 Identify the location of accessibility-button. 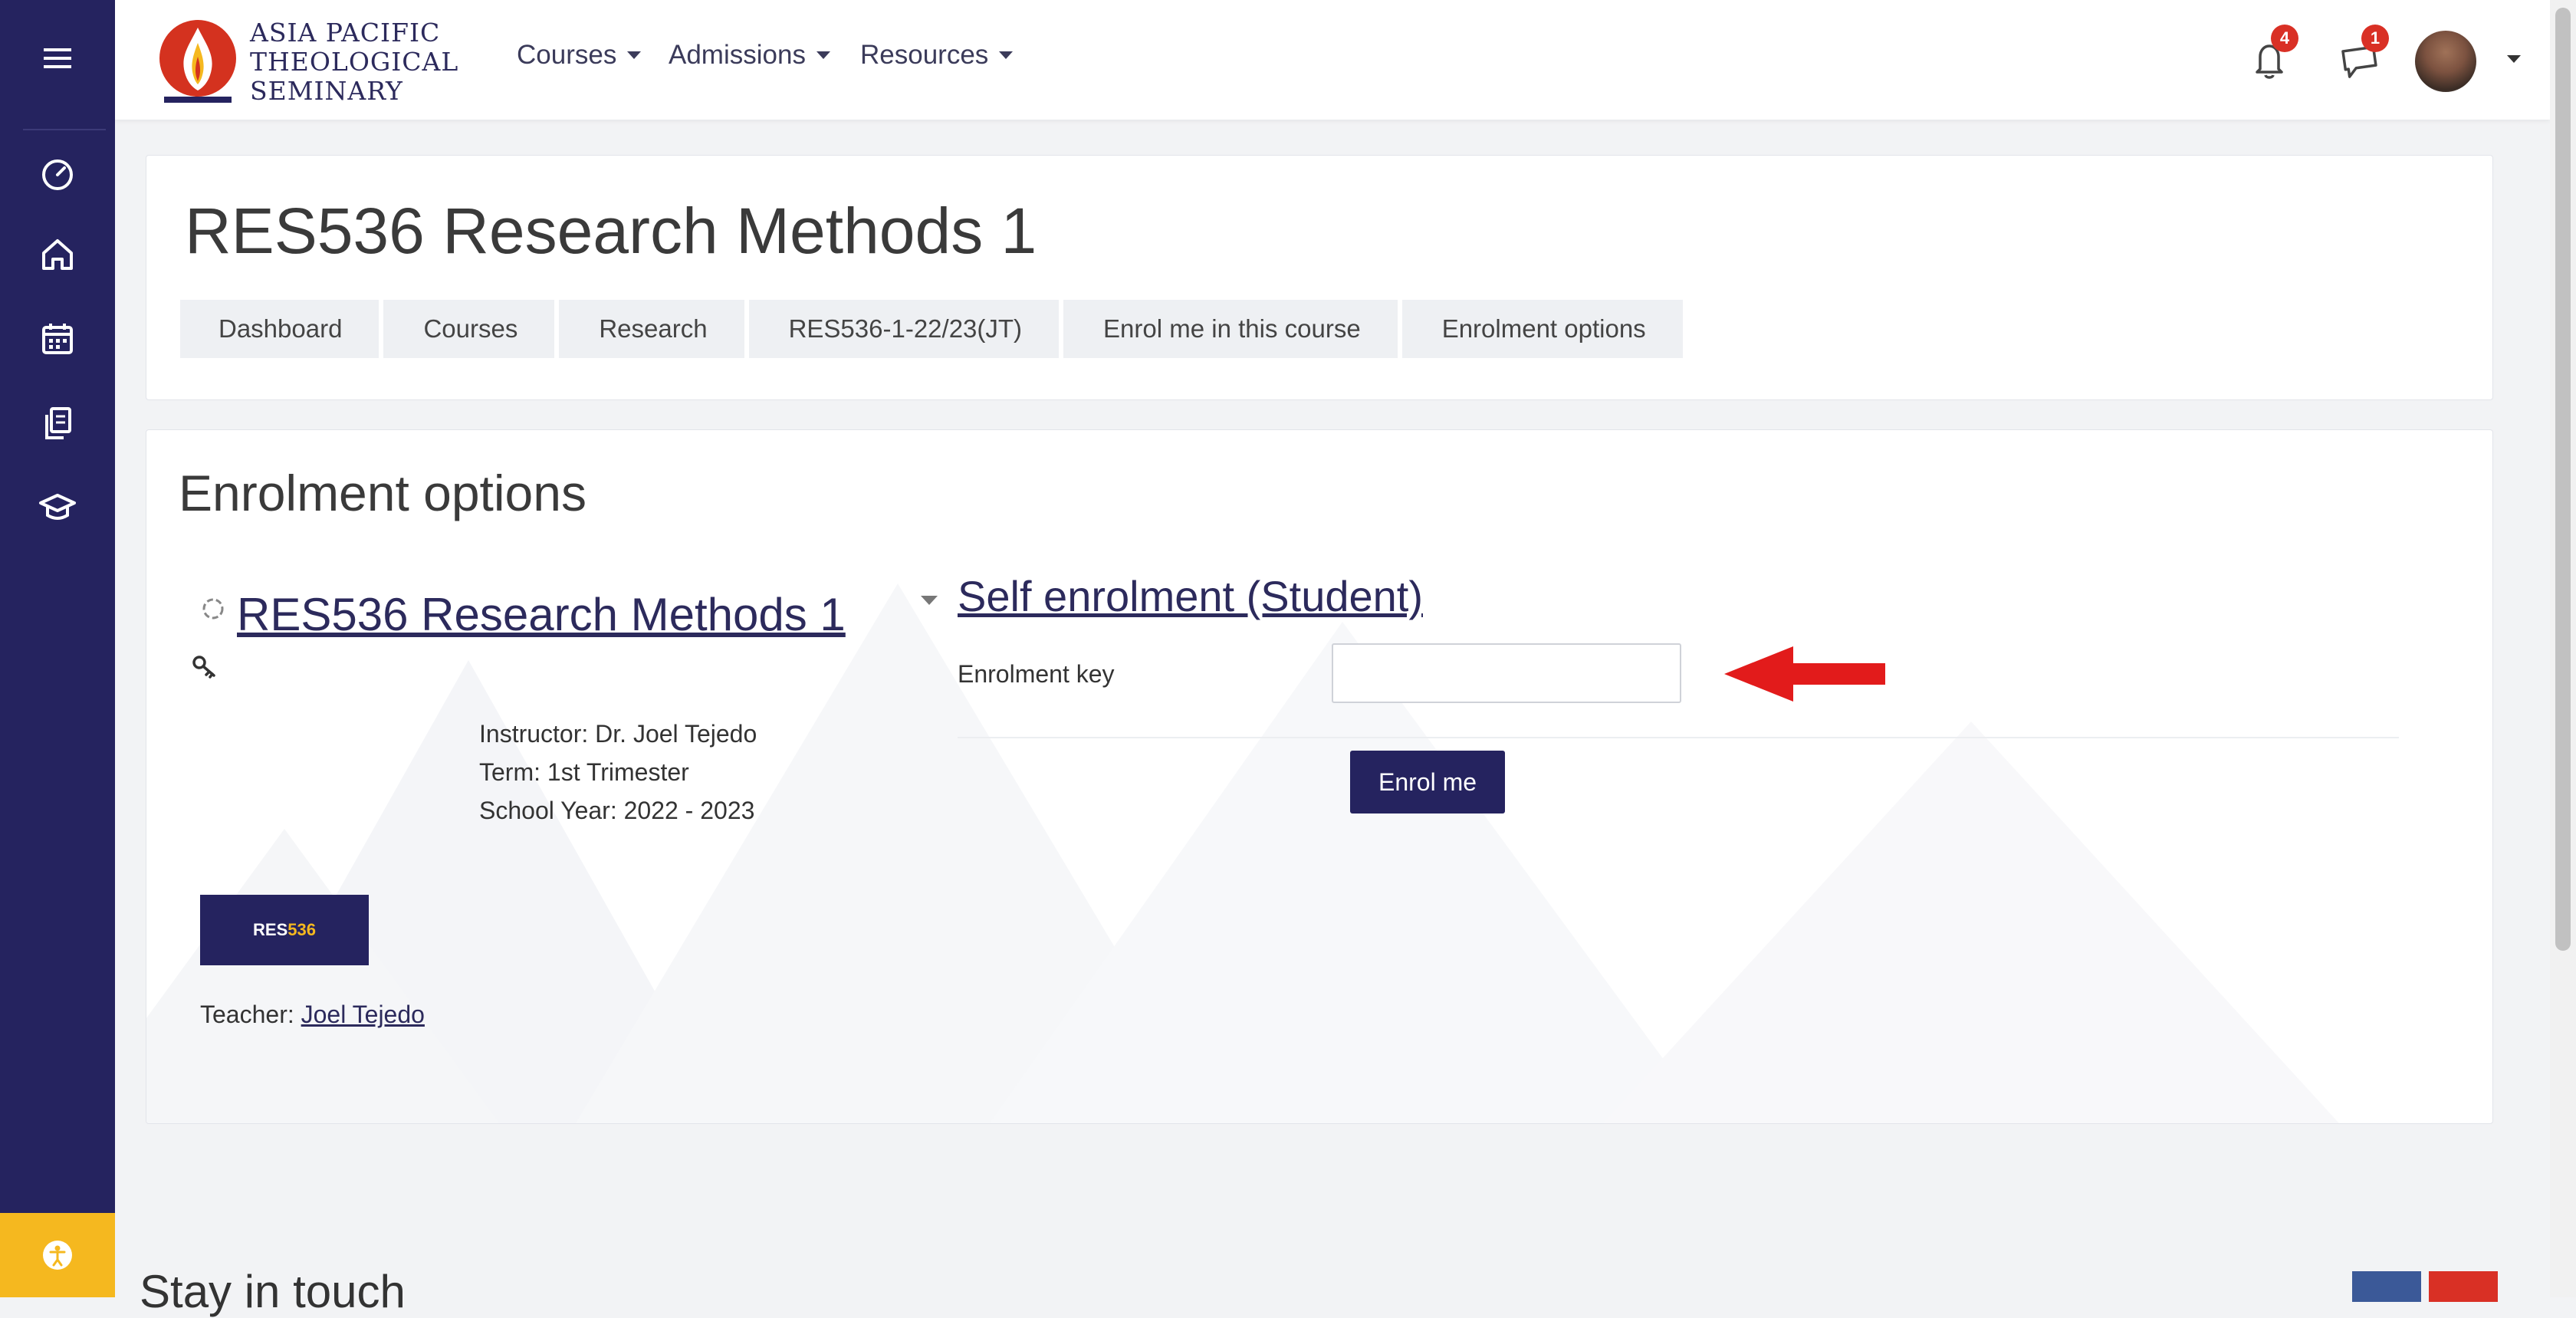
(58, 1255).